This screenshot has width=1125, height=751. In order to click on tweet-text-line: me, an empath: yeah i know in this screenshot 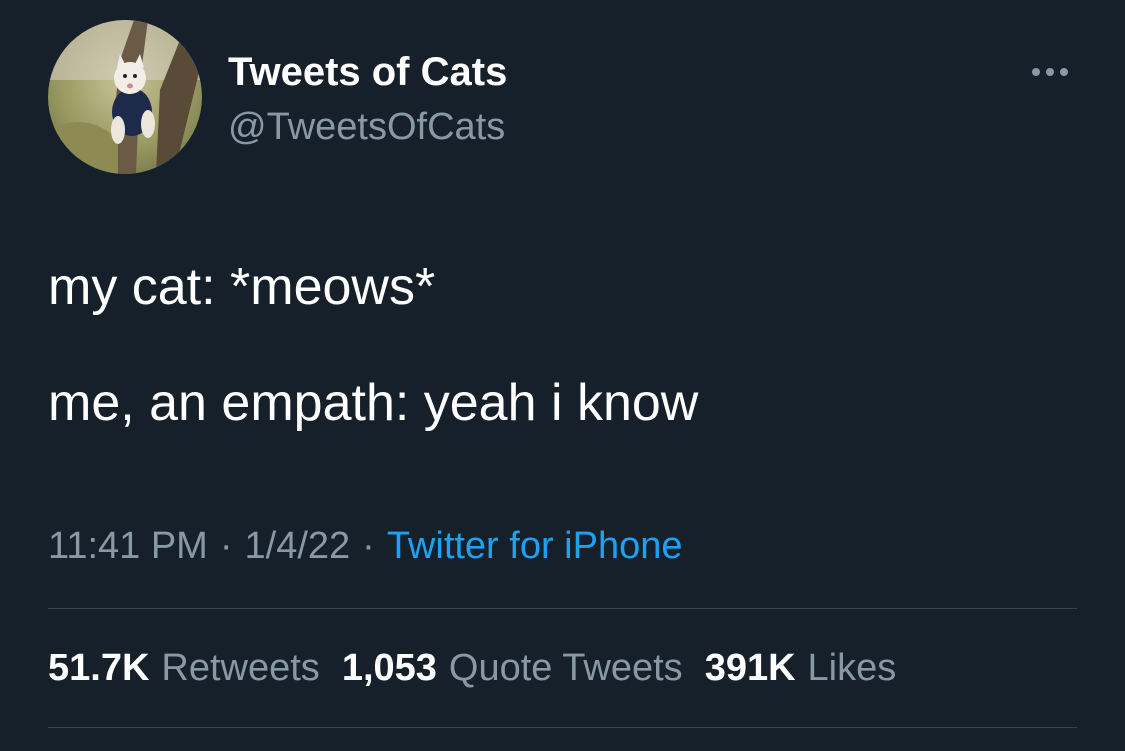, I will do `click(373, 403)`.